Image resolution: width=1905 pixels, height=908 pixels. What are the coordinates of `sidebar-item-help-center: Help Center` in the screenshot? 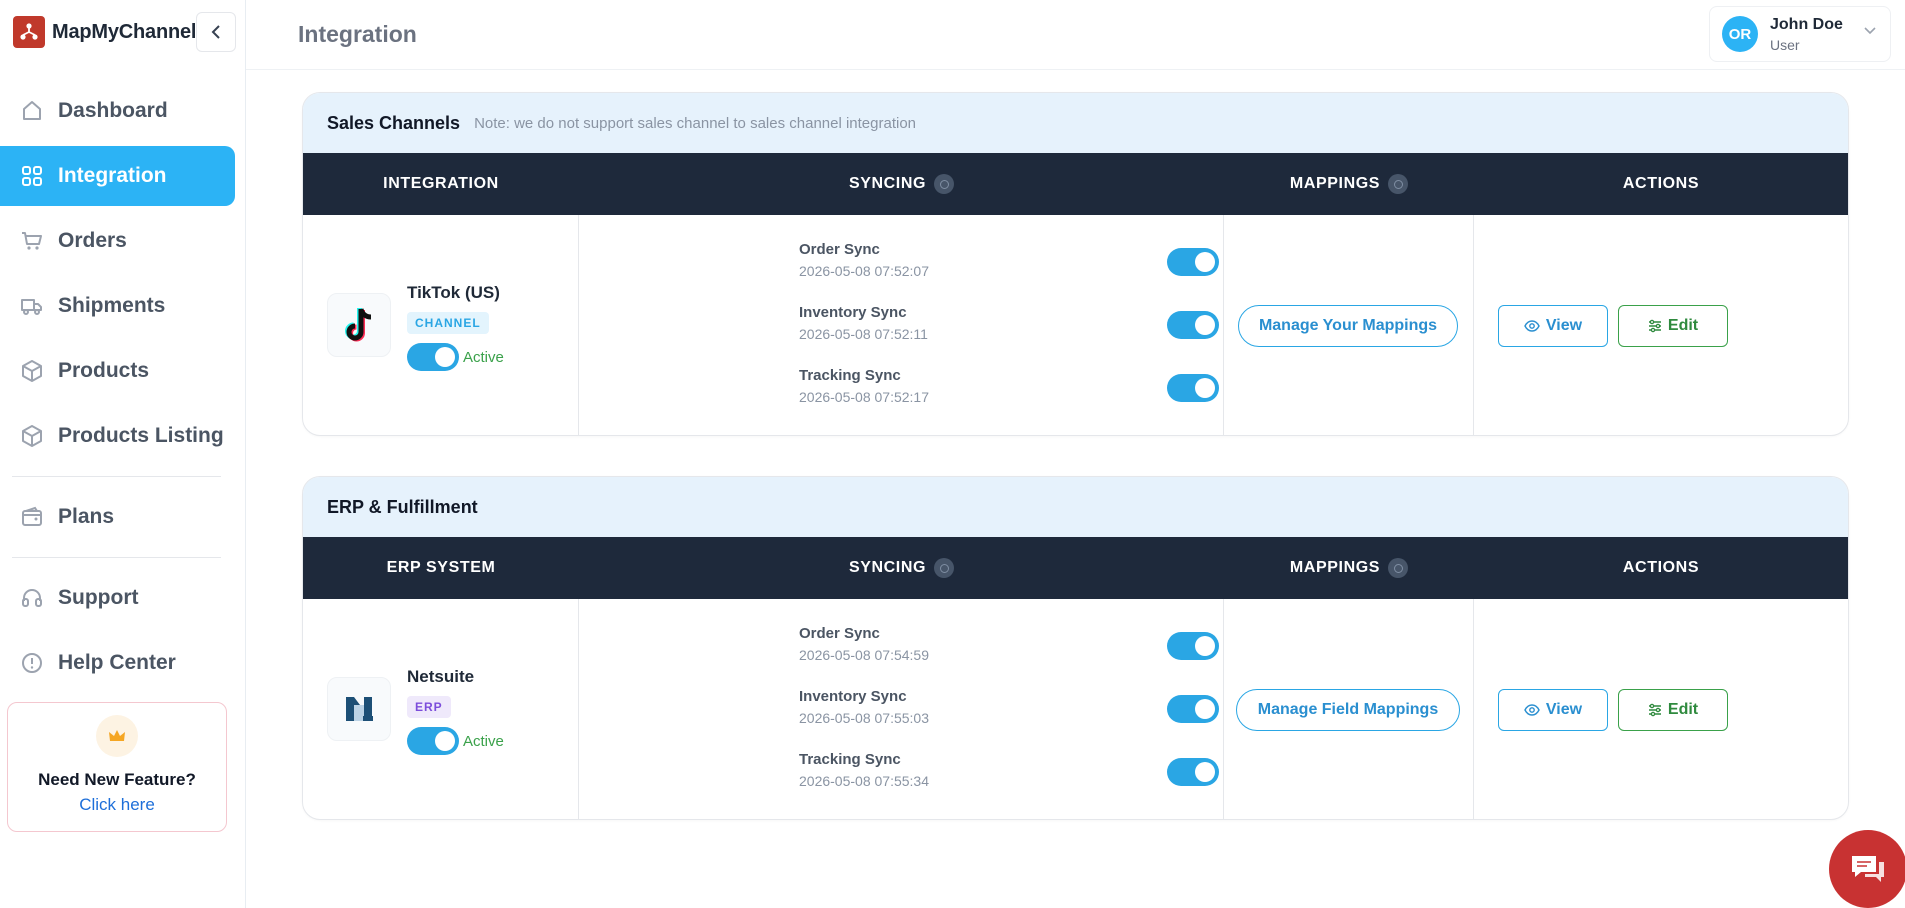 It's located at (117, 663).